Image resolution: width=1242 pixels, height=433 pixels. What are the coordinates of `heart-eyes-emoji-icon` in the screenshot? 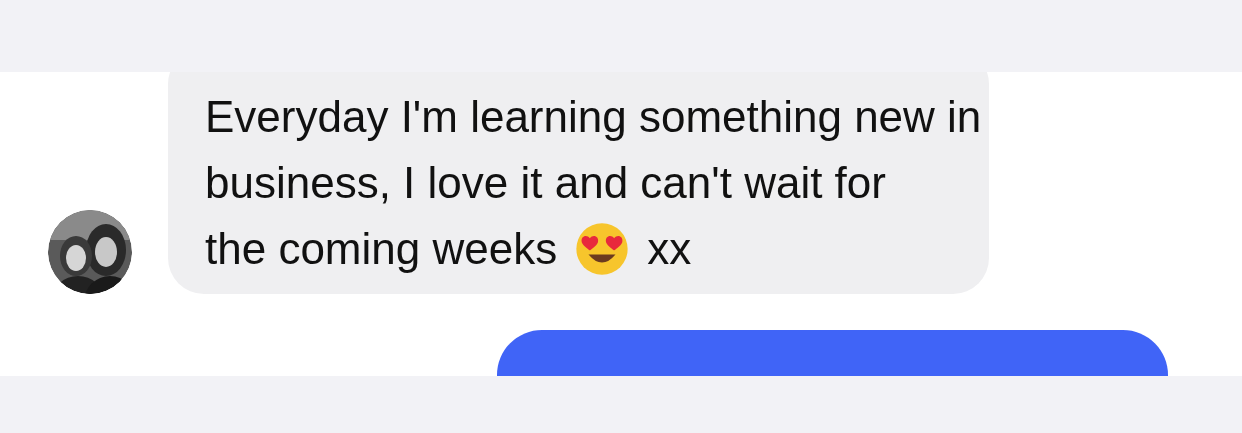 It's located at (602, 249).